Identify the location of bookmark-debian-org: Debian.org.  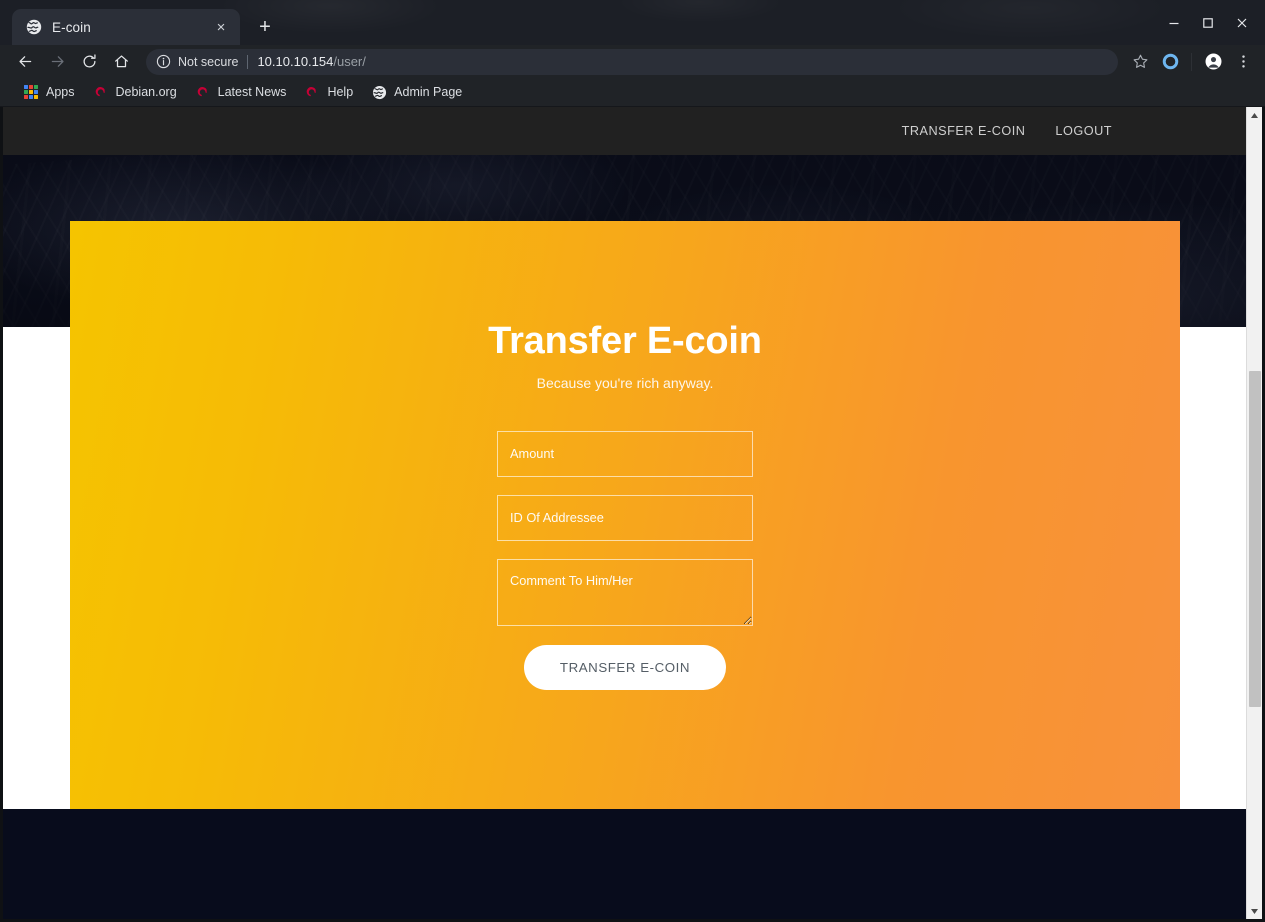
(135, 92).